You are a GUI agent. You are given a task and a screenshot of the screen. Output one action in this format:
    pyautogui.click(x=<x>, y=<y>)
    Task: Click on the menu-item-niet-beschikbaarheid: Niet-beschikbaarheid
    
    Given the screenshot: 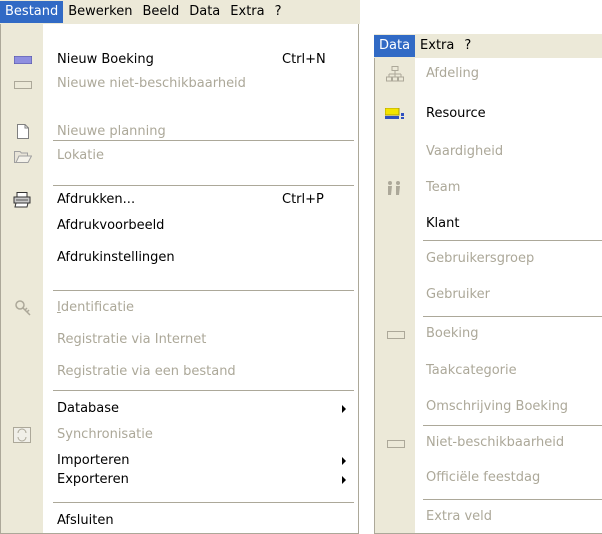 What is the action you would take?
    pyautogui.click(x=488, y=443)
    